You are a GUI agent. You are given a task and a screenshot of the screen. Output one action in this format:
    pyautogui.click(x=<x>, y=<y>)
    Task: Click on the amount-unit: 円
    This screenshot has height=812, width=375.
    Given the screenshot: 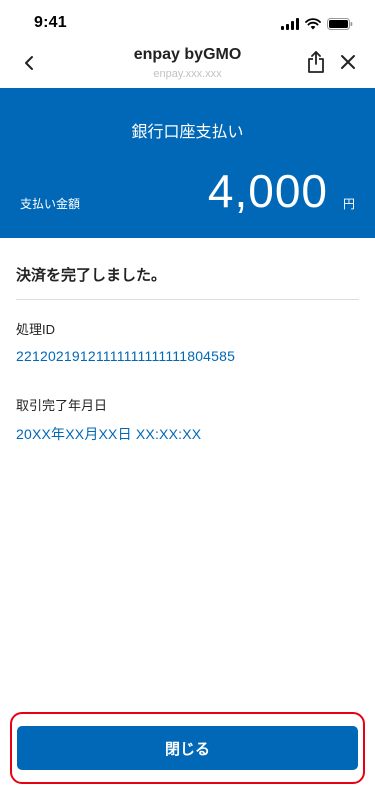 What is the action you would take?
    pyautogui.click(x=348, y=204)
    